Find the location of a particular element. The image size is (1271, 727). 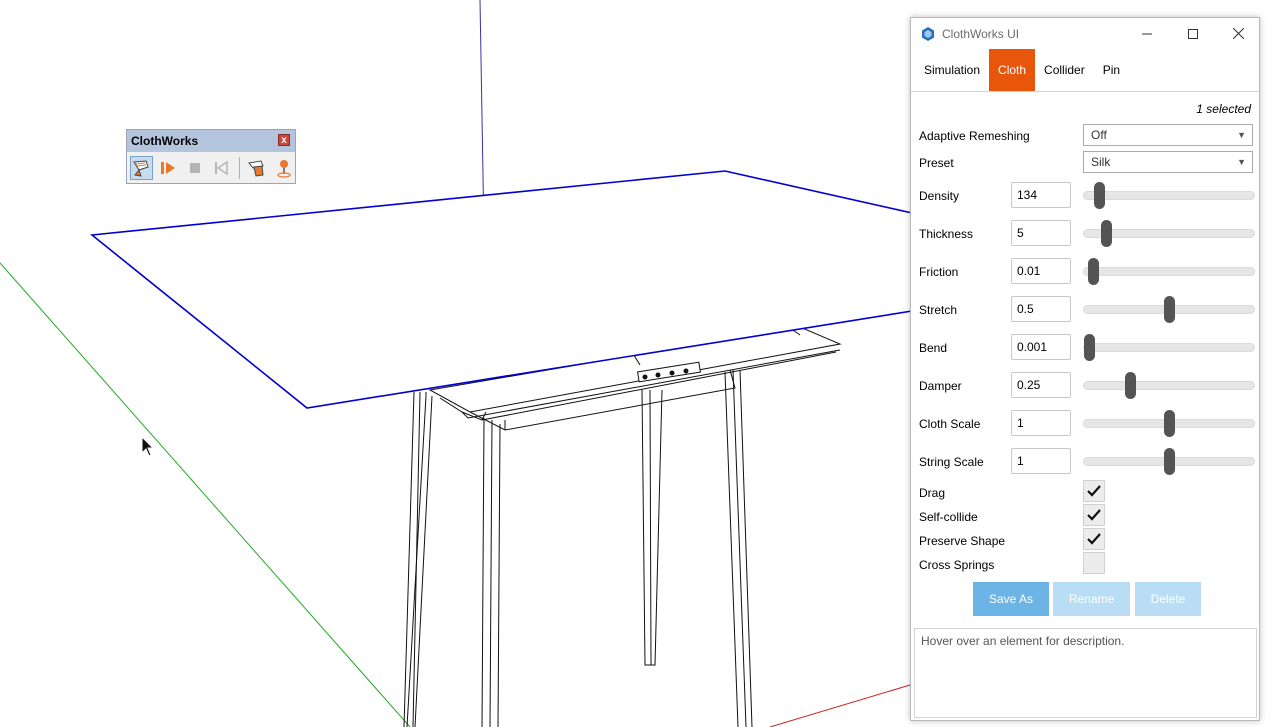

minimize-icon is located at coordinates (1147, 33).